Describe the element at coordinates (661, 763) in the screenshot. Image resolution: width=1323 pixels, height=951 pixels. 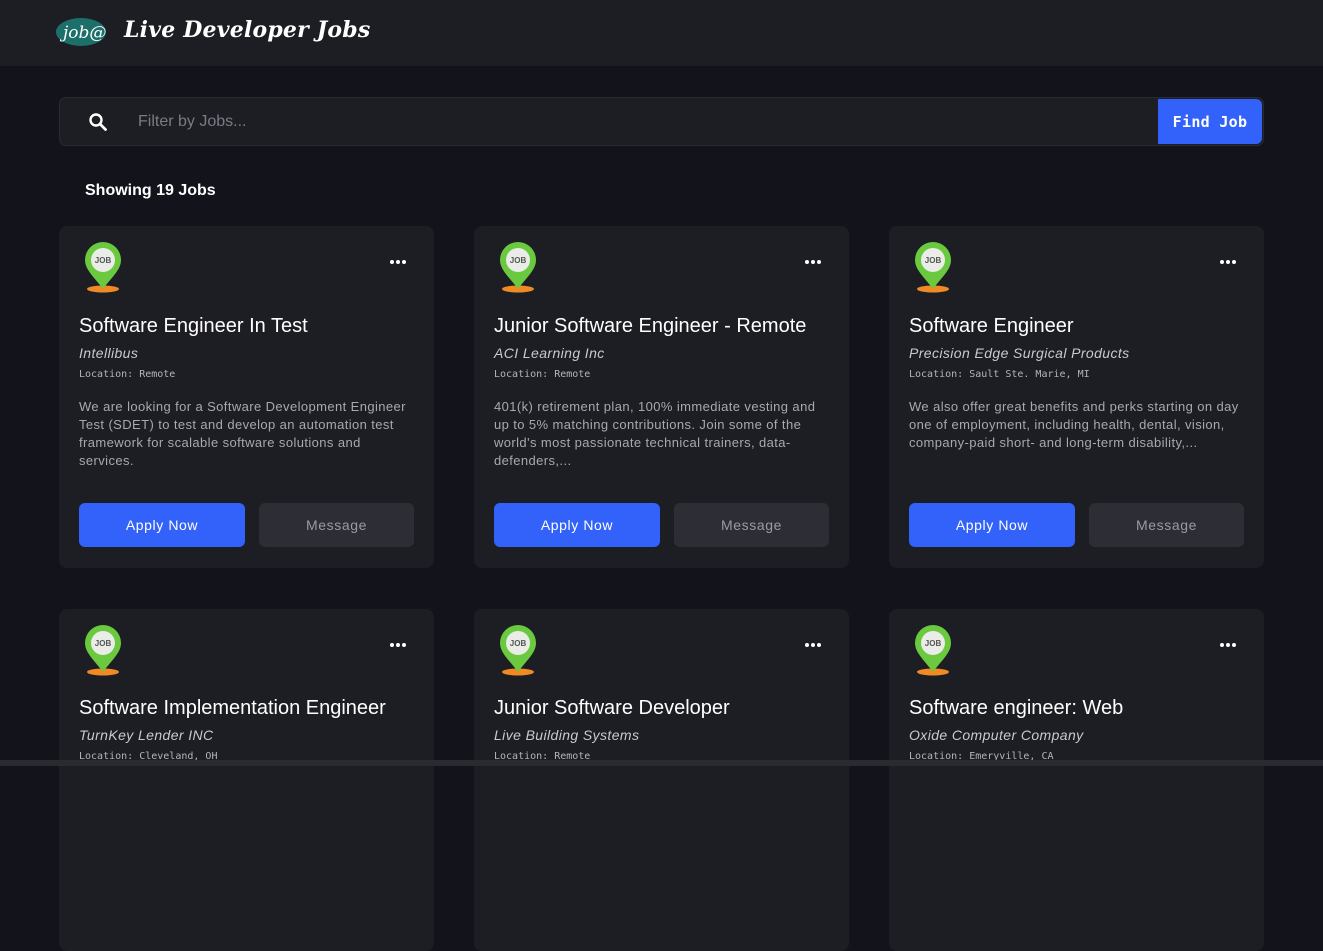
I see `horizontal-scrollbar` at that location.